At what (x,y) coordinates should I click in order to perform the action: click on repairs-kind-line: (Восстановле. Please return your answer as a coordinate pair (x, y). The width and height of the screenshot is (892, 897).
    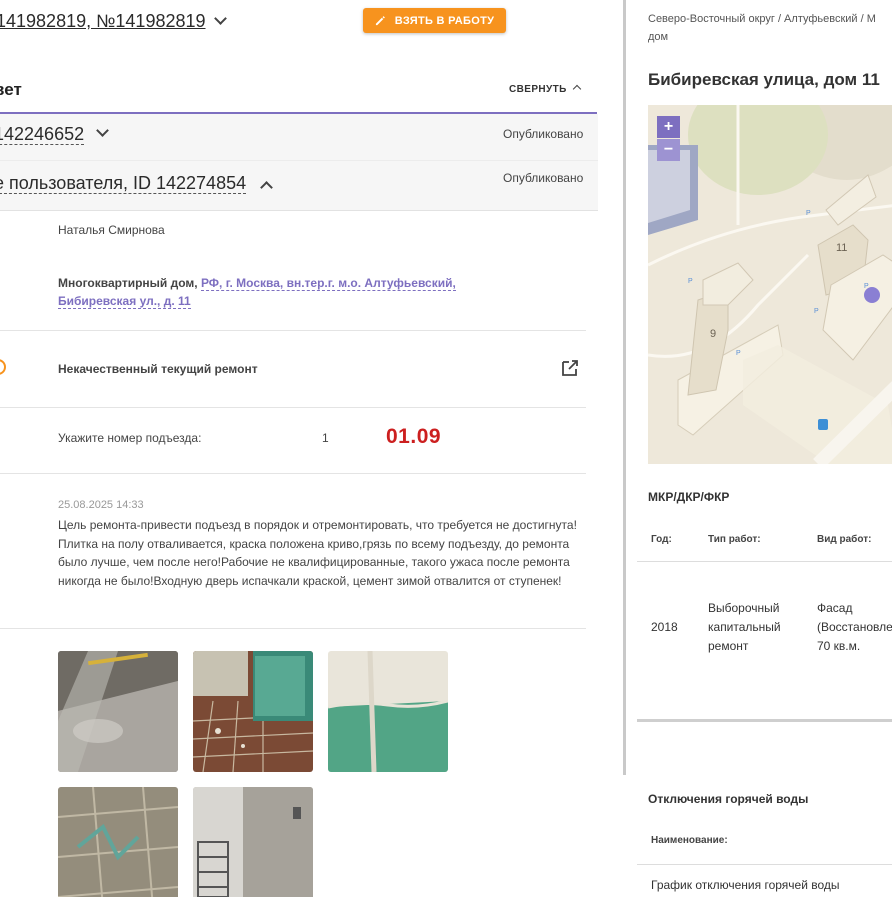
    Looking at the image, I should click on (854, 627).